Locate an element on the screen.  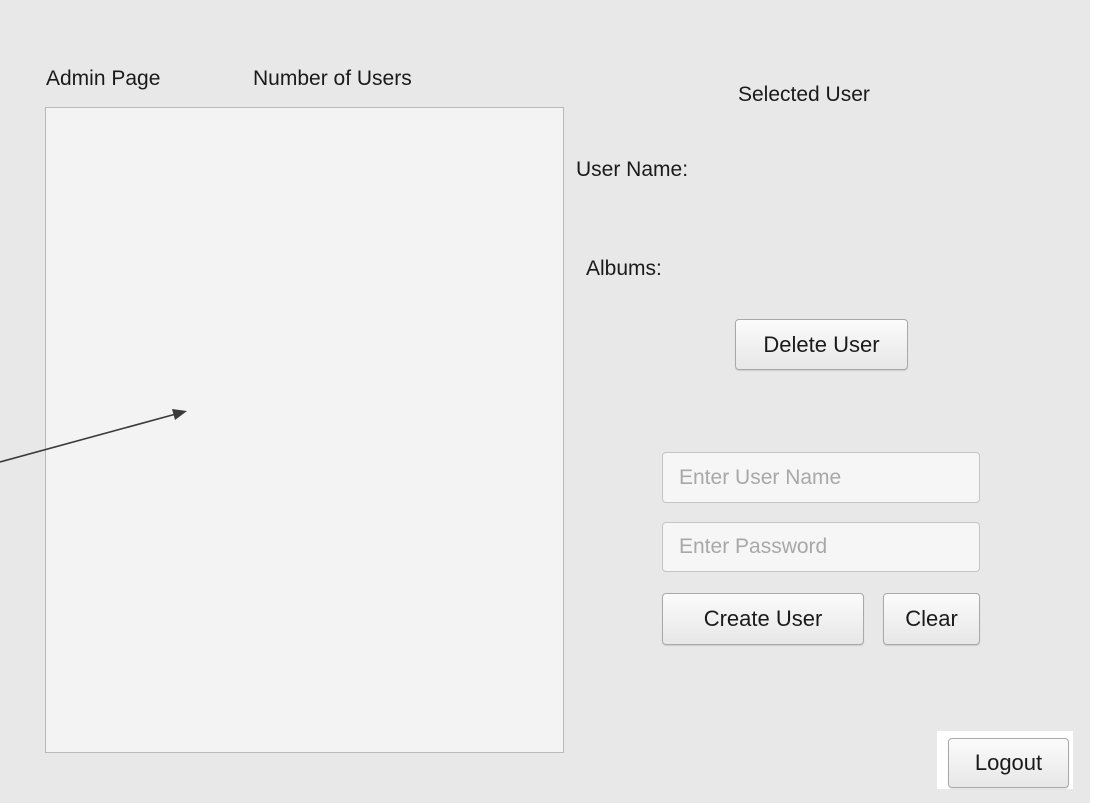
delete-user-button: Delete User is located at coordinates (821, 344).